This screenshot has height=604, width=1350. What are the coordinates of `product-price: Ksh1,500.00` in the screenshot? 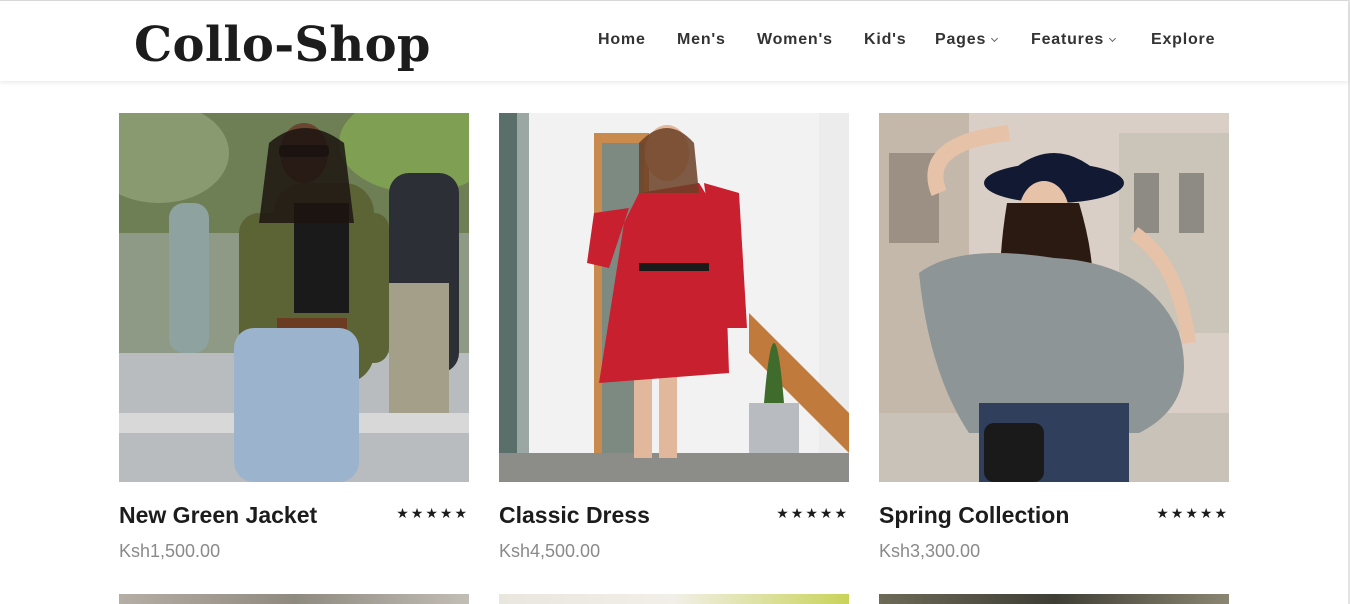 It's located at (170, 551).